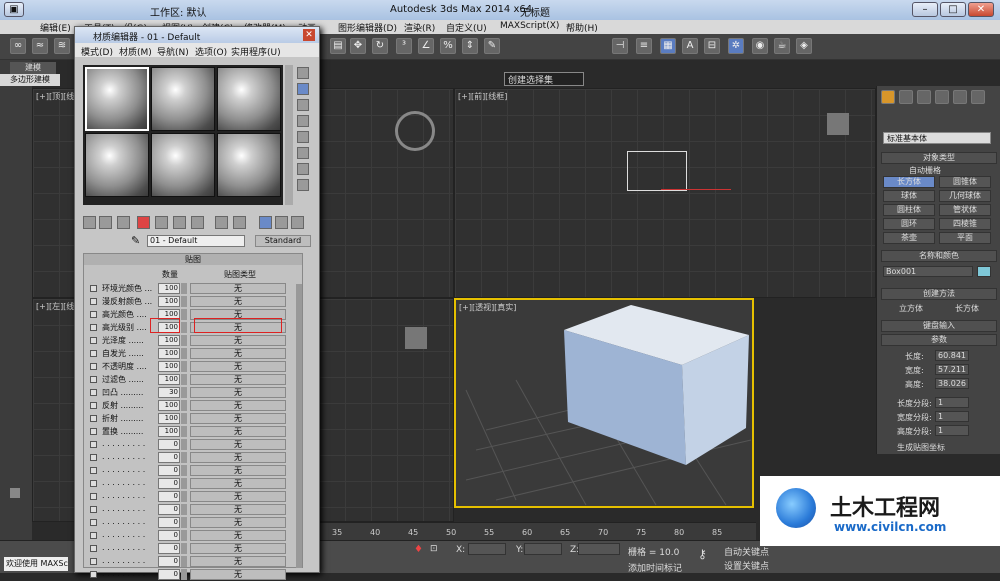 This screenshot has width=1000, height=581. I want to click on maps-scrollbar, so click(299, 426).